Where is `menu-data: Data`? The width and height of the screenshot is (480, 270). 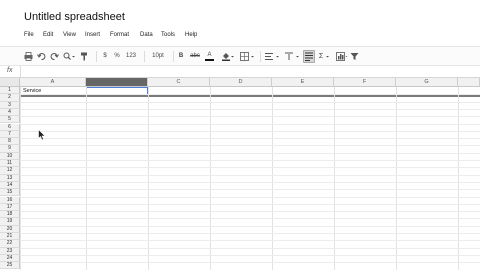 menu-data: Data is located at coordinates (146, 35).